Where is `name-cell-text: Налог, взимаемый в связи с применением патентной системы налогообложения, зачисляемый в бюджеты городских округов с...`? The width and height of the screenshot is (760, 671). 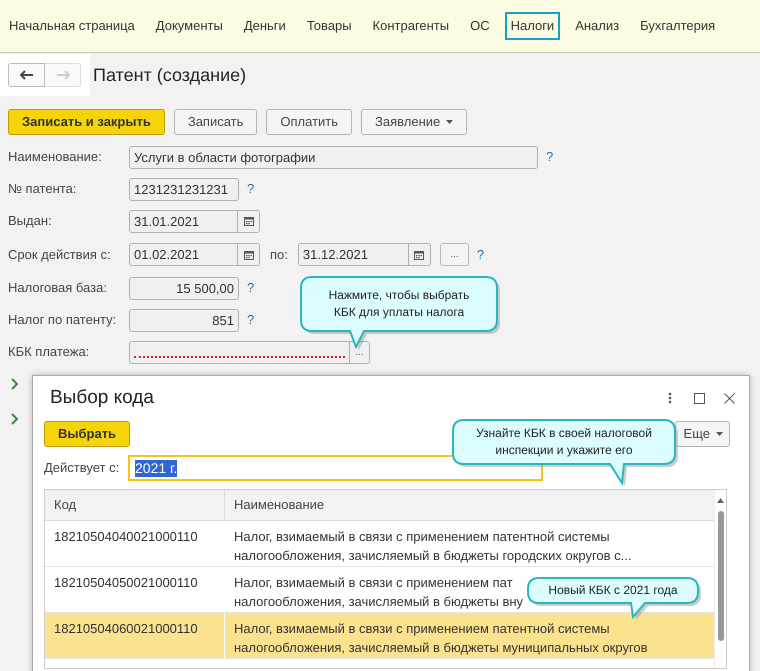 name-cell-text: Налог, взимаемый в связи с применением патентной системы налогообложения, зачисляемый в бюджеты городских округов с... is located at coordinates (433, 546).